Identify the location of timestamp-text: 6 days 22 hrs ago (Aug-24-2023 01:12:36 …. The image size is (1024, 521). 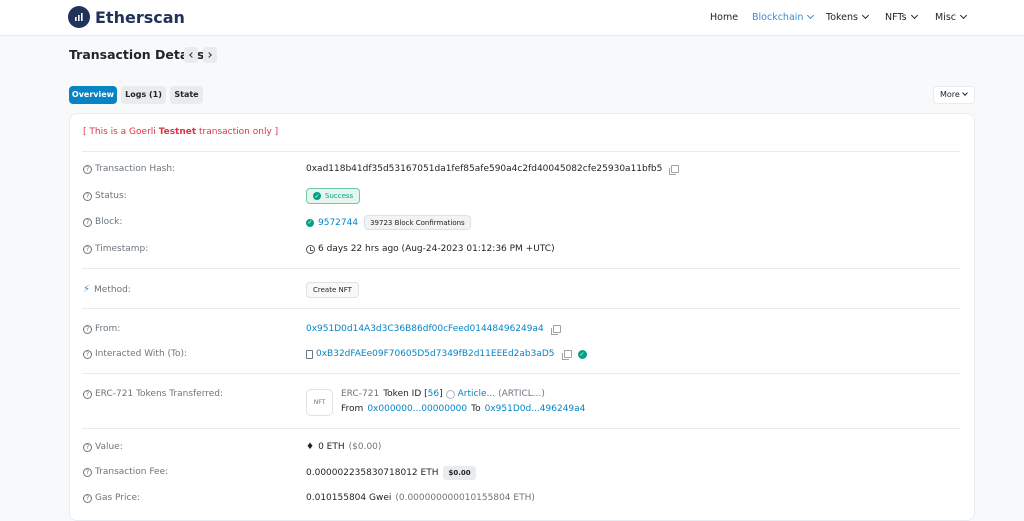
(436, 249).